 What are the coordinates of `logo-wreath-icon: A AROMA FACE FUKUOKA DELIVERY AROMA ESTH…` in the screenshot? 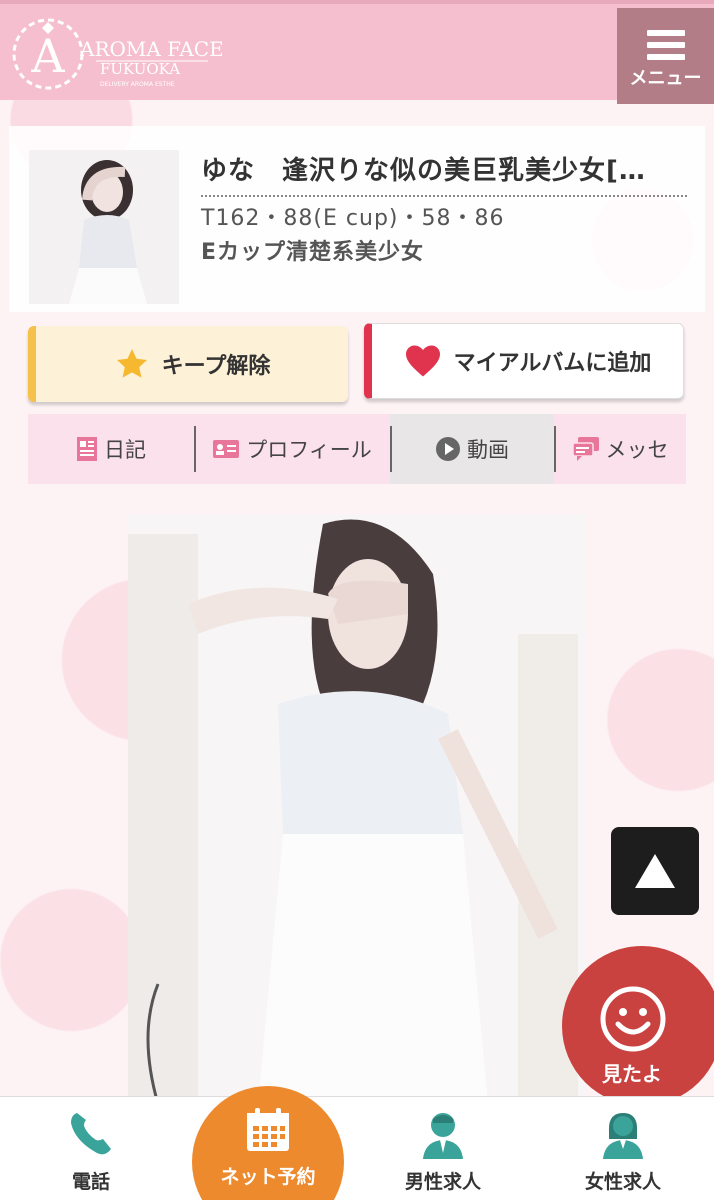 It's located at (118, 54).